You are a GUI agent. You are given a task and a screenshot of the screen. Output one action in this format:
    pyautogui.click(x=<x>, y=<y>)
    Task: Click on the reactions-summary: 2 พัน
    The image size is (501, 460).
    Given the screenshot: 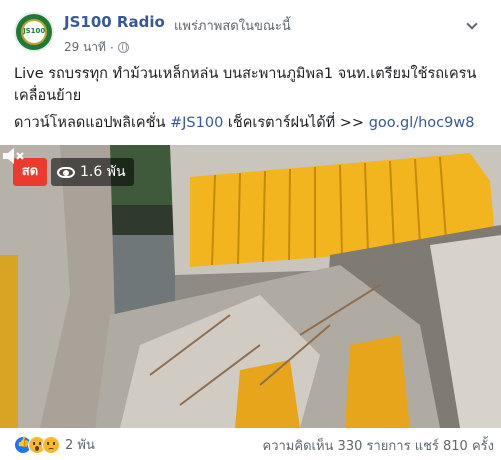 What is the action you would take?
    pyautogui.click(x=54, y=444)
    